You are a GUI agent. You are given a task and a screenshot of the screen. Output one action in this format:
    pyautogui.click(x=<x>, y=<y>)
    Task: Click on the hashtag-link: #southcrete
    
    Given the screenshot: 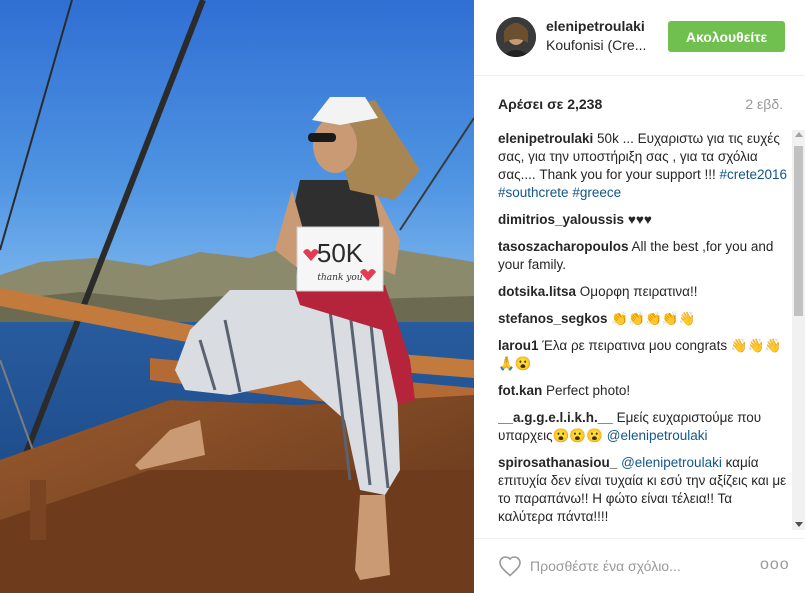 What is the action you would take?
    pyautogui.click(x=533, y=192)
    